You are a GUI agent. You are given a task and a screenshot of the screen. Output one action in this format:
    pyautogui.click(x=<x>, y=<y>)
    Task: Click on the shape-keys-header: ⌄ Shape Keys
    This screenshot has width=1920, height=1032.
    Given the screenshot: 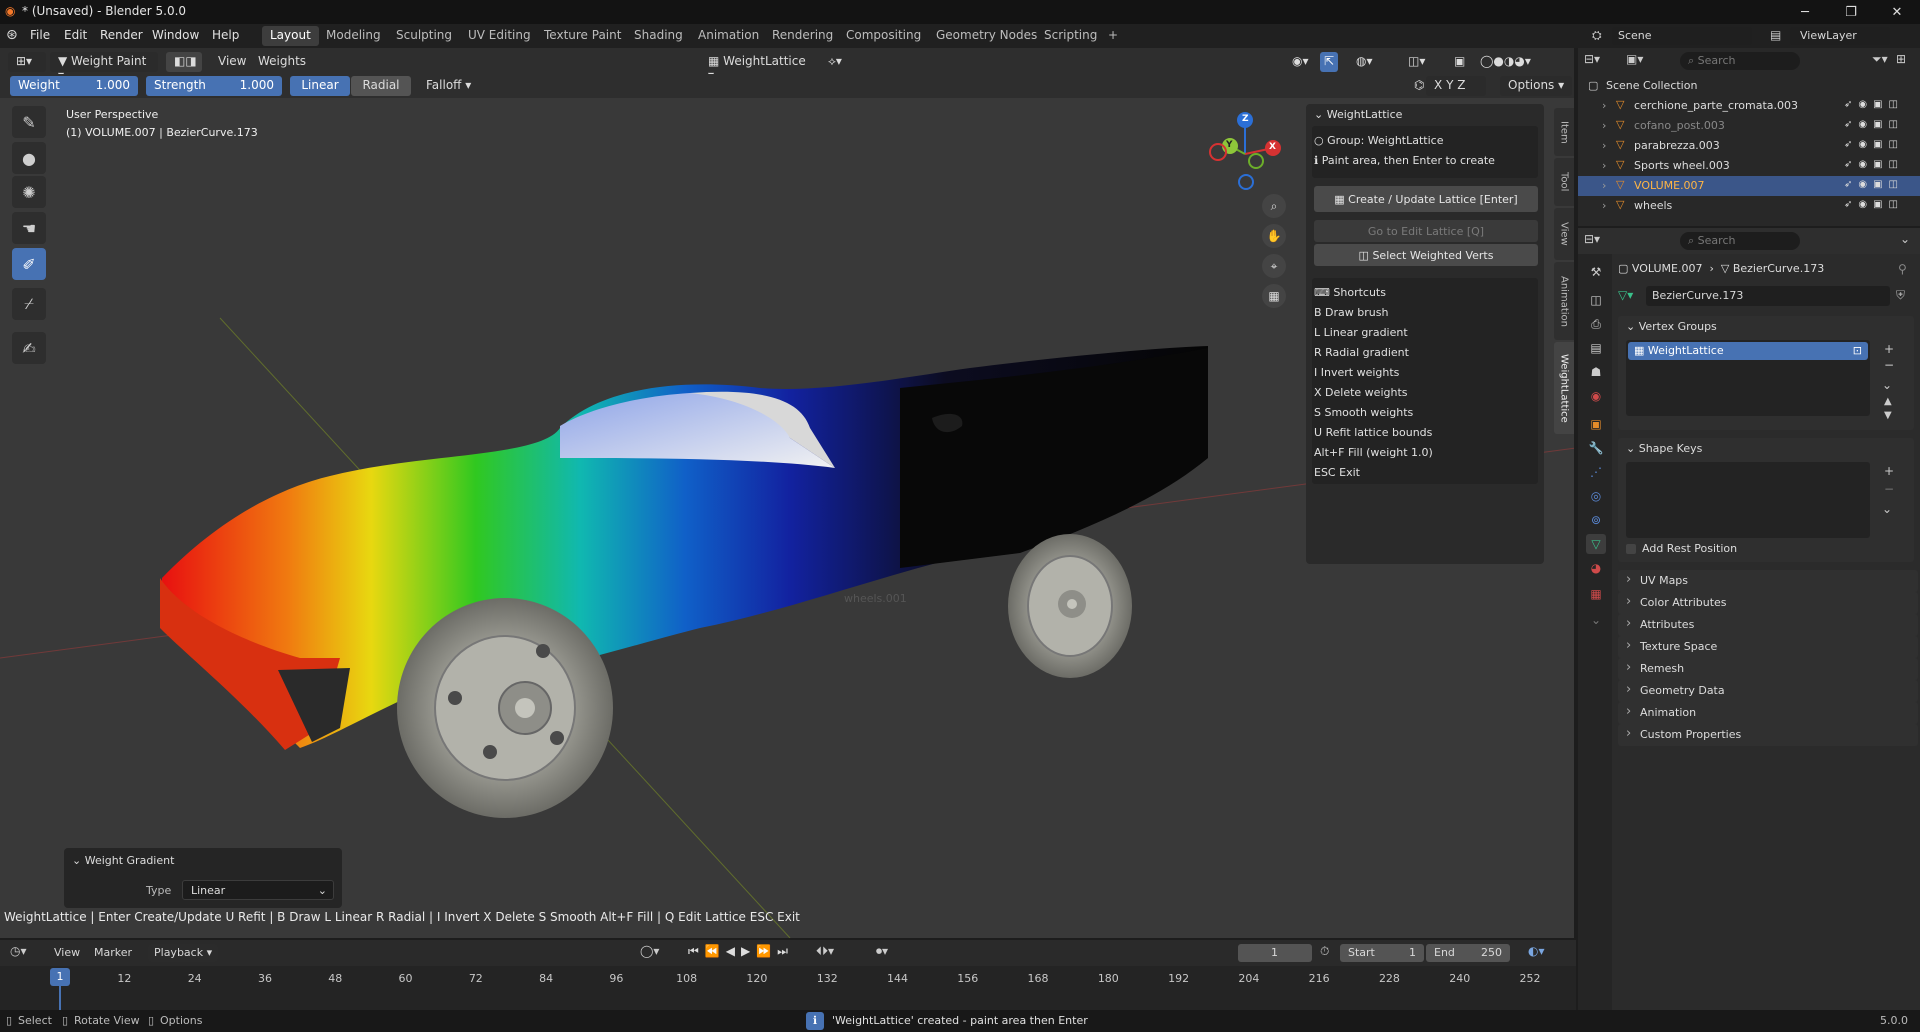 What is the action you would take?
    pyautogui.click(x=1664, y=448)
    